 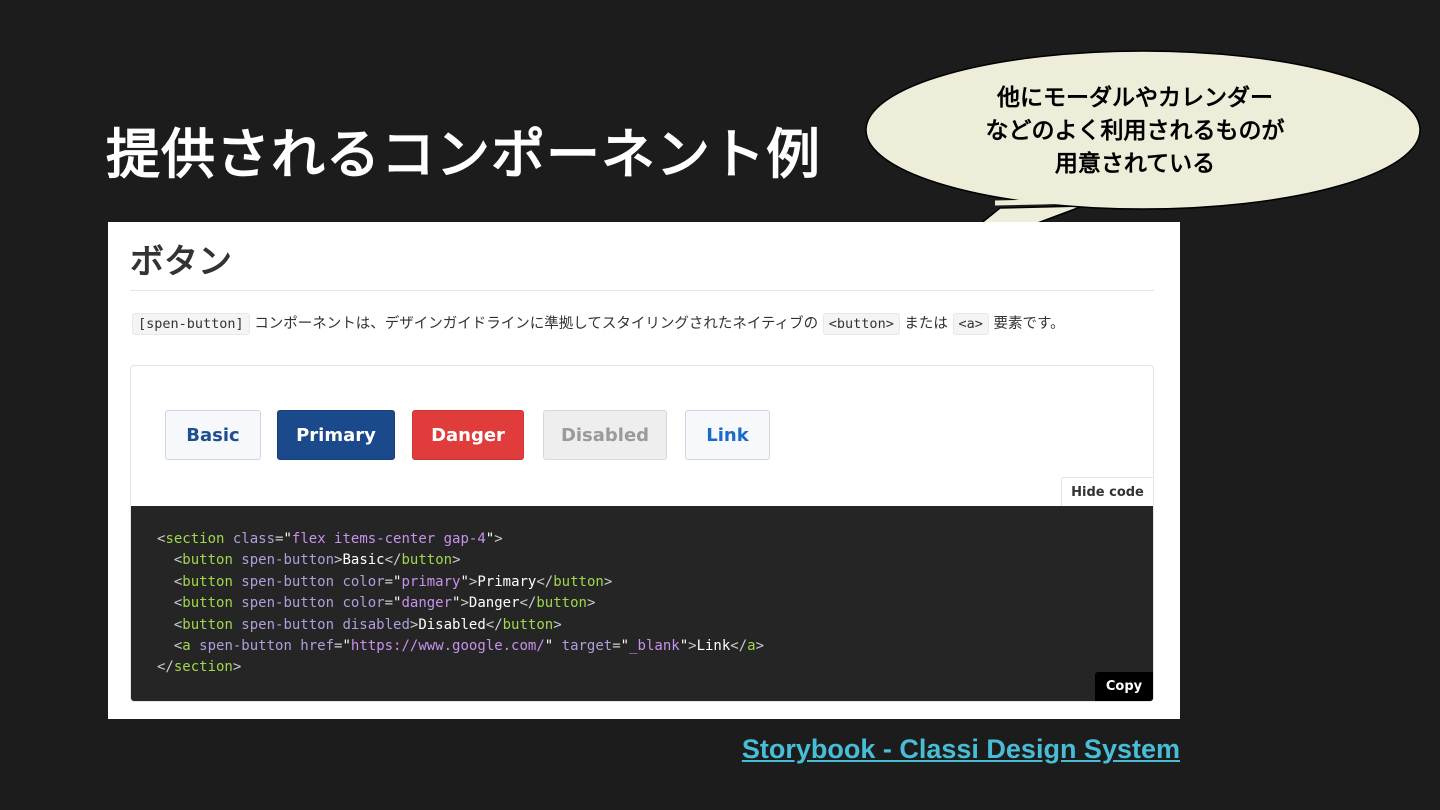 I want to click on description-text-2: または, so click(x=926, y=324).